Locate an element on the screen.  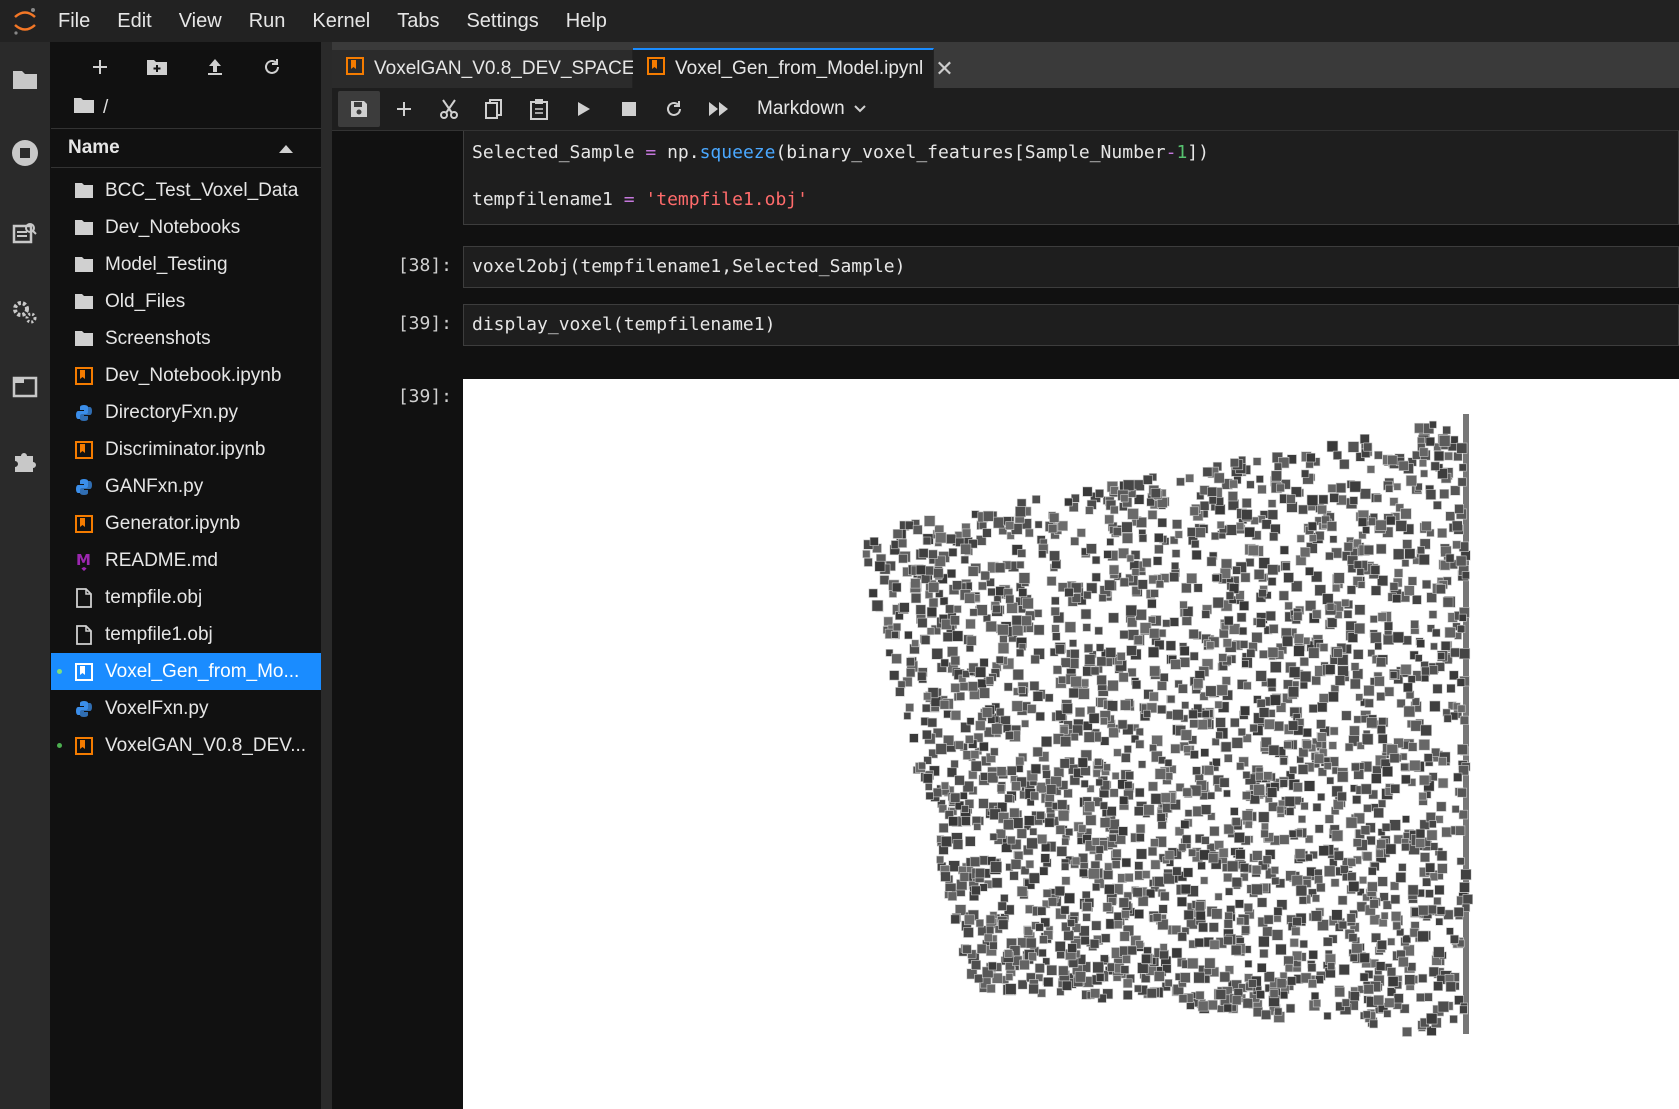
file-name: BCC_Test_Voxel_Data is located at coordinates (202, 190).